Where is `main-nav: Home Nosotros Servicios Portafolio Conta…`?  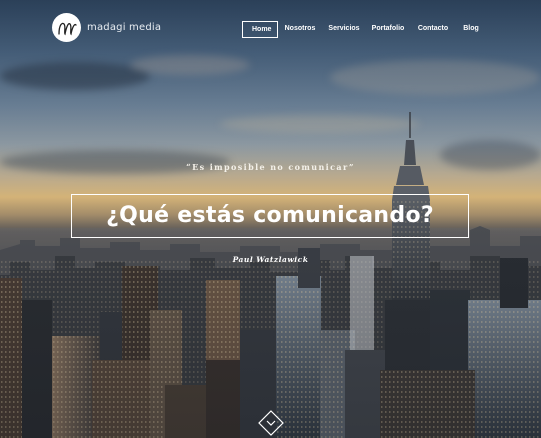 main-nav: Home Nosotros Servicios Portafolio Conta… is located at coordinates (270, 31).